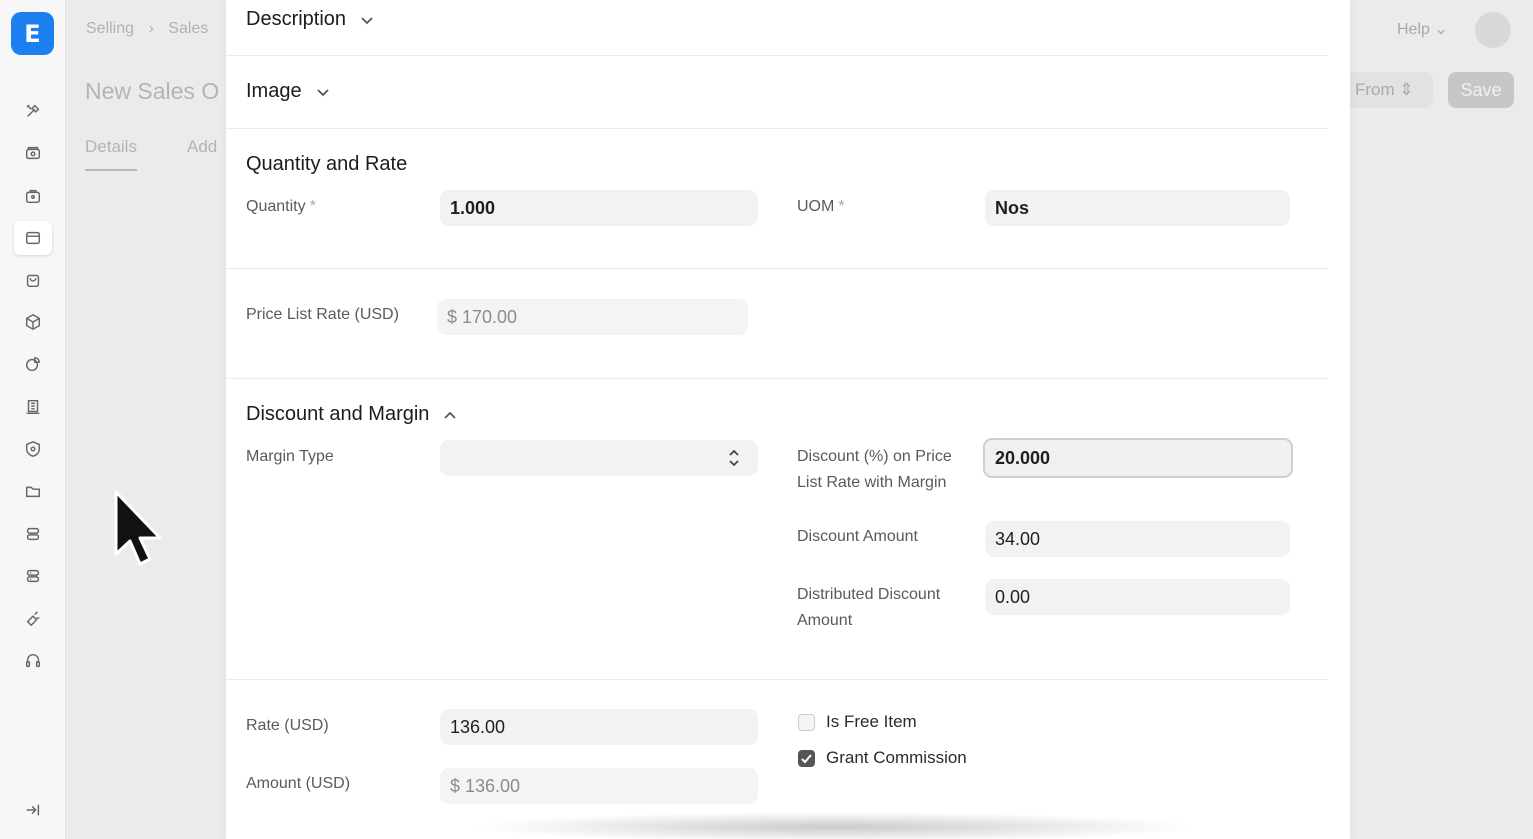  What do you see at coordinates (599, 786) in the screenshot?
I see `amount-field: $ 136.00` at bounding box center [599, 786].